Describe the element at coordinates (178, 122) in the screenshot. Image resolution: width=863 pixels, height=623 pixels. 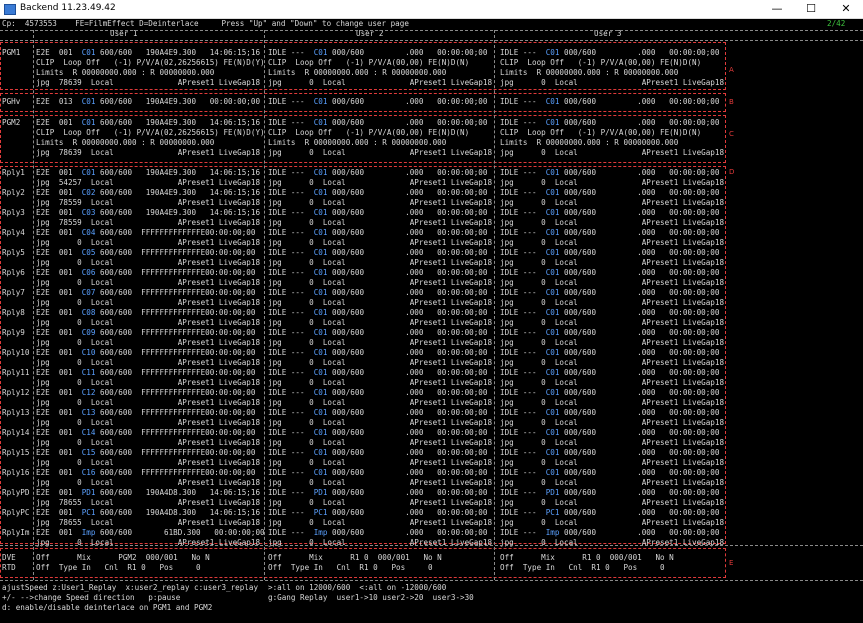
I see `cell-text: 600/600 190A4E9.300 14:06:15;16` at that location.